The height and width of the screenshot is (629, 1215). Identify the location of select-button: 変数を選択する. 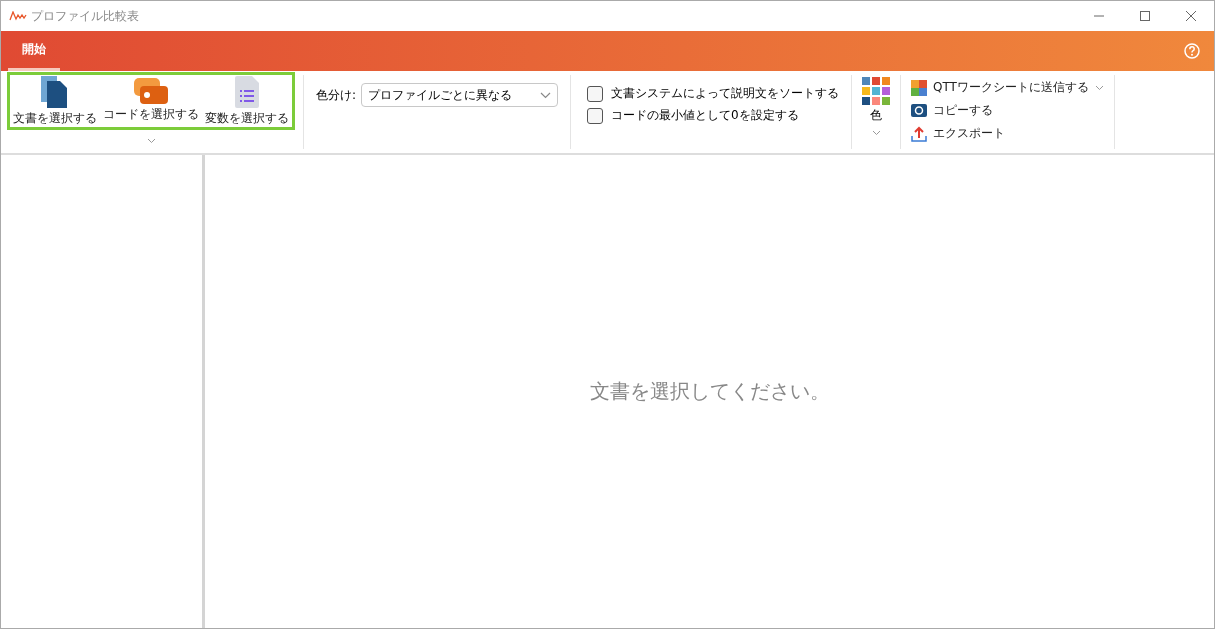
(247, 101).